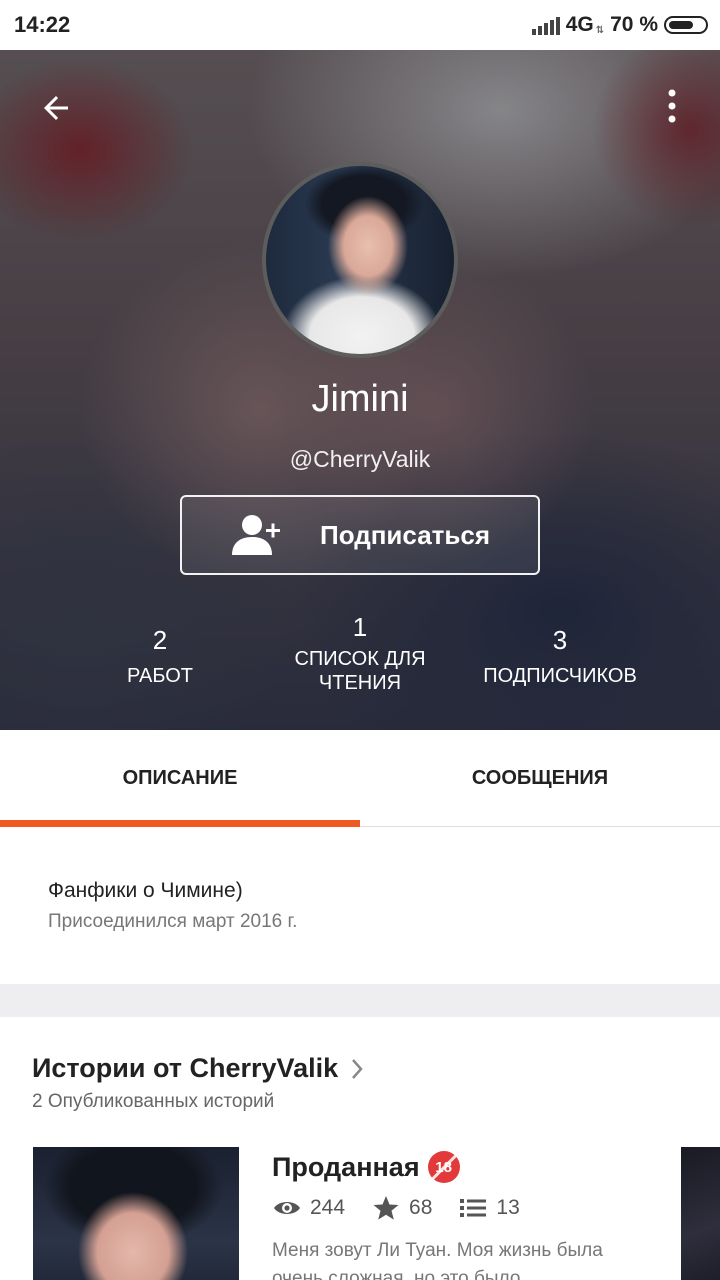 The width and height of the screenshot is (720, 1280). I want to click on stat-followers: 3 ПОДПИСЧИКОВ, so click(560, 656).